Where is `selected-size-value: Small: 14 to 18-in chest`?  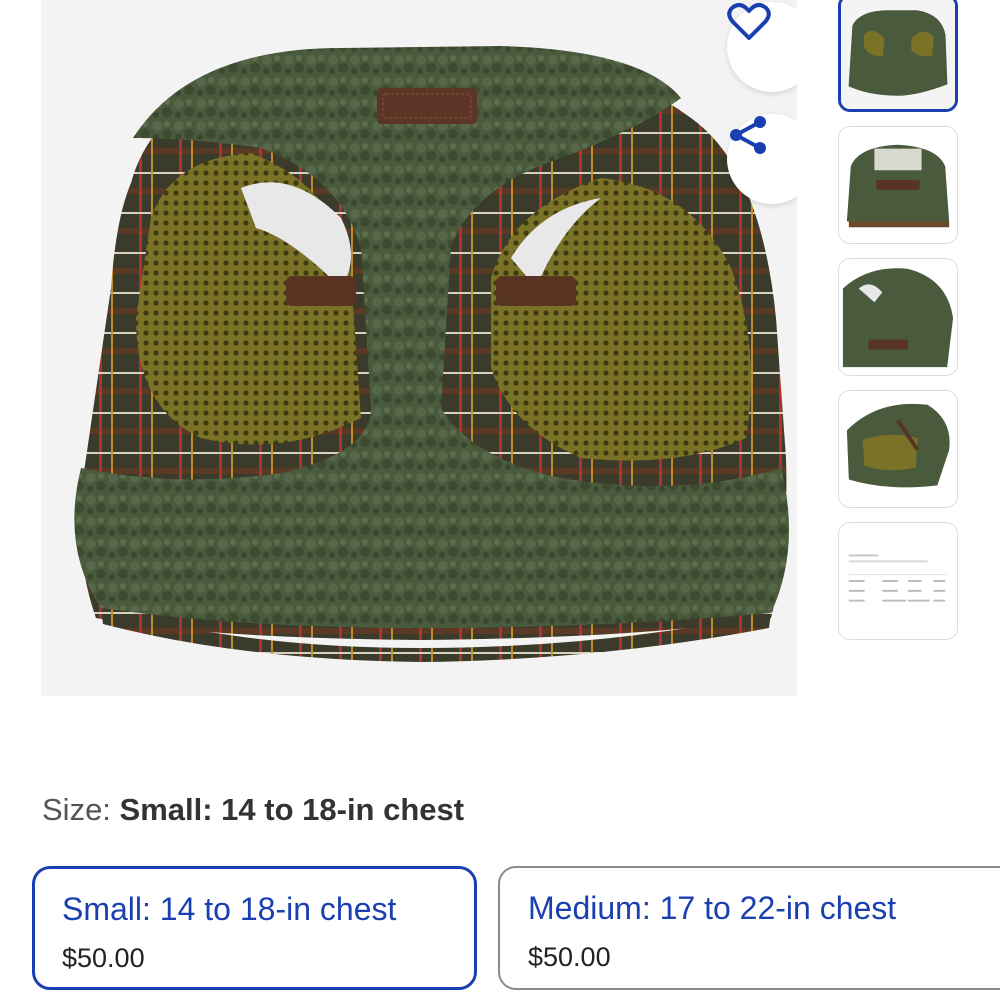 selected-size-value: Small: 14 to 18-in chest is located at coordinates (292, 809).